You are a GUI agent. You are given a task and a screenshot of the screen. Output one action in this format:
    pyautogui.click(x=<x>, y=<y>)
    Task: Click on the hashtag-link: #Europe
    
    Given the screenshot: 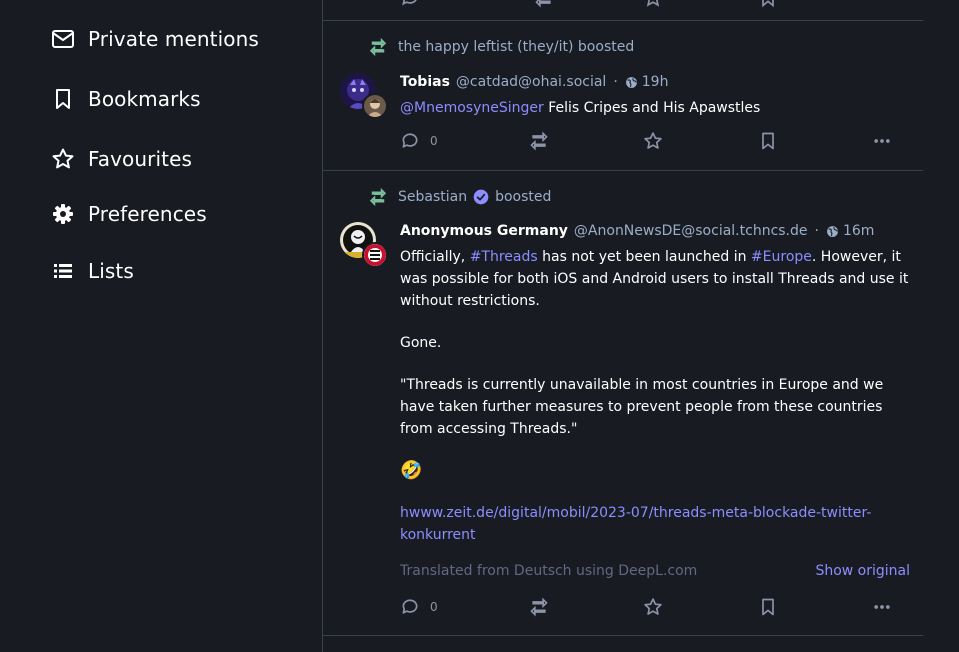 What is the action you would take?
    pyautogui.click(x=781, y=257)
    